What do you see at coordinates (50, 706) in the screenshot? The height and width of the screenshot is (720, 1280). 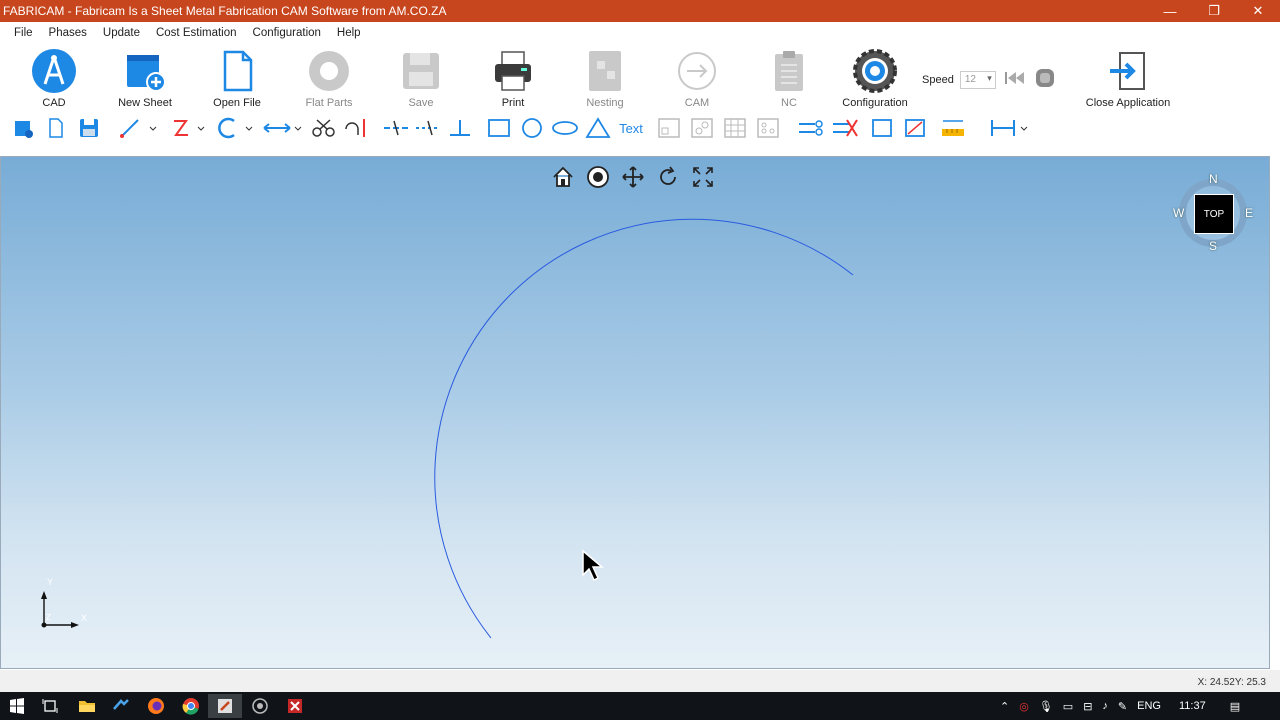 I see `task-view-icon` at bounding box center [50, 706].